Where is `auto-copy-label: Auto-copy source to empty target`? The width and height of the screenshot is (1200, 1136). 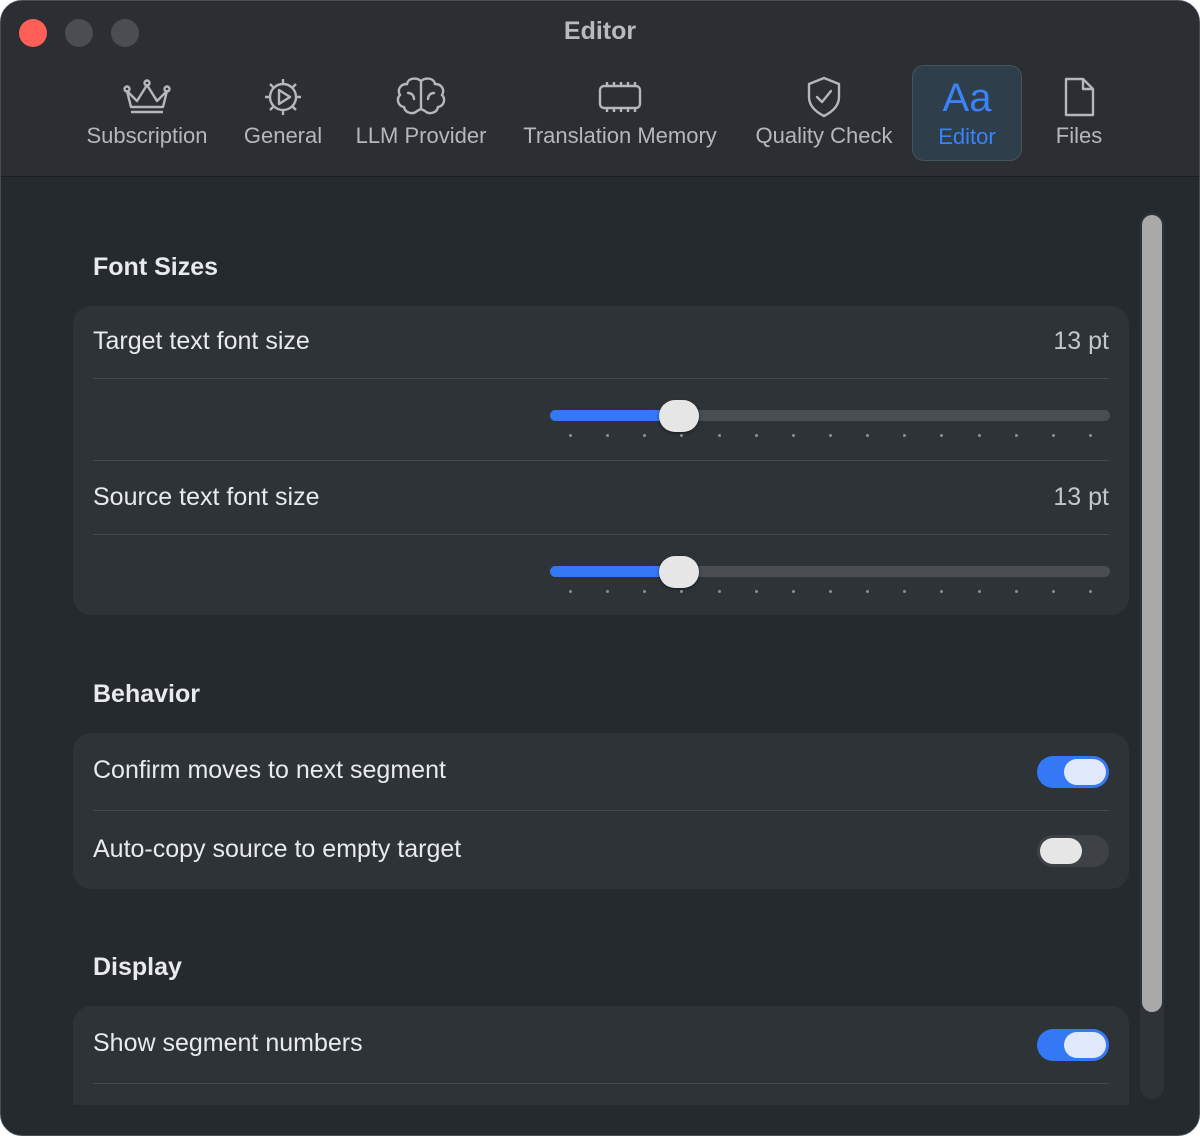 auto-copy-label: Auto-copy source to empty target is located at coordinates (277, 849).